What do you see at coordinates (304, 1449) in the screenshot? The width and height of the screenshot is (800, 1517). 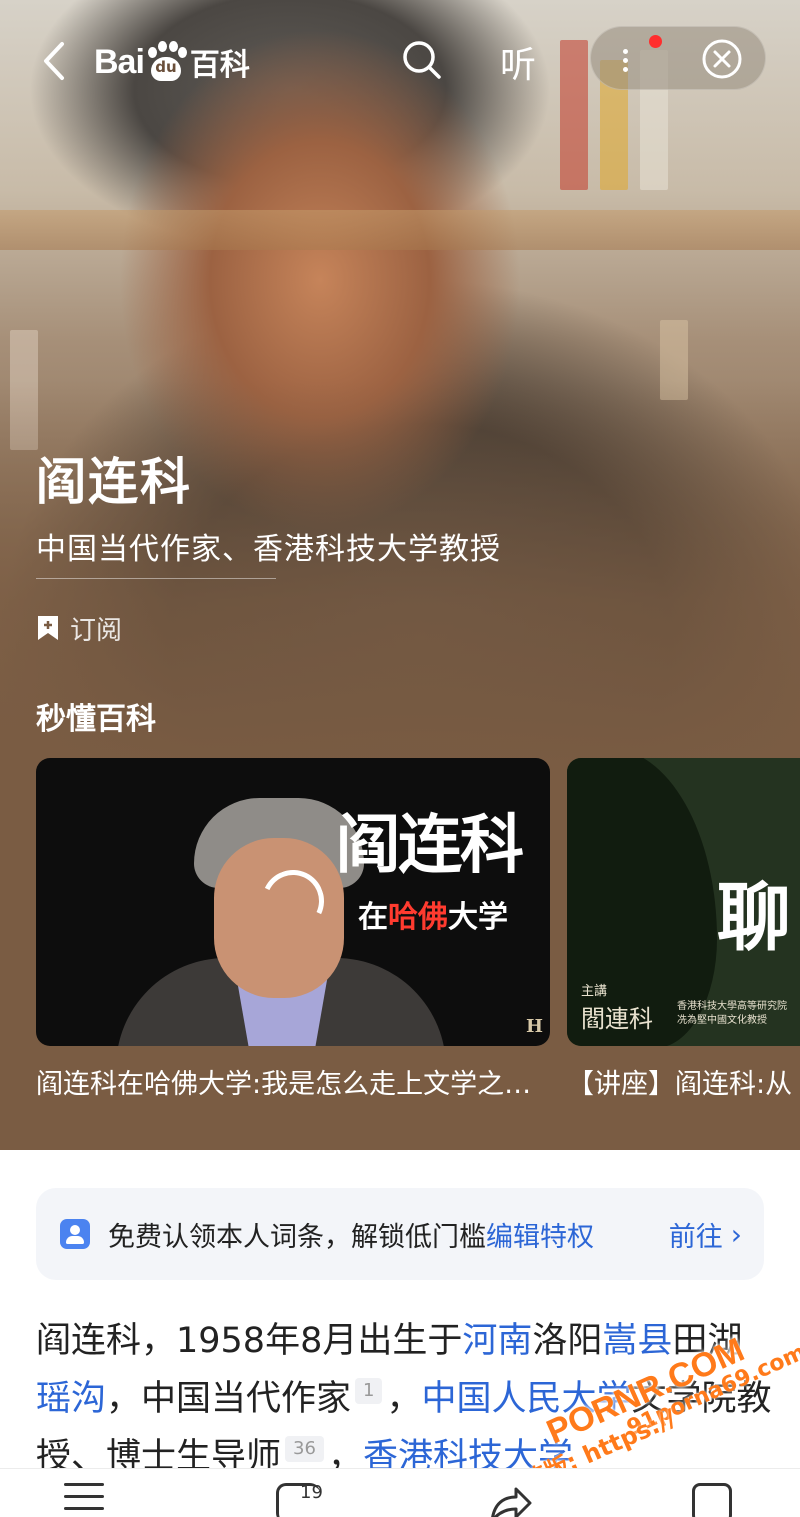 I see `reference-badge: 36` at bounding box center [304, 1449].